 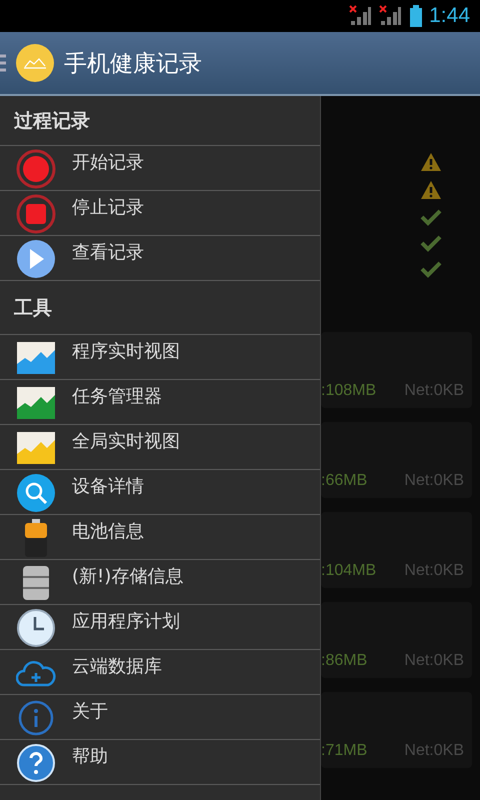 I want to click on drawer-item: 帮助, so click(x=160, y=762).